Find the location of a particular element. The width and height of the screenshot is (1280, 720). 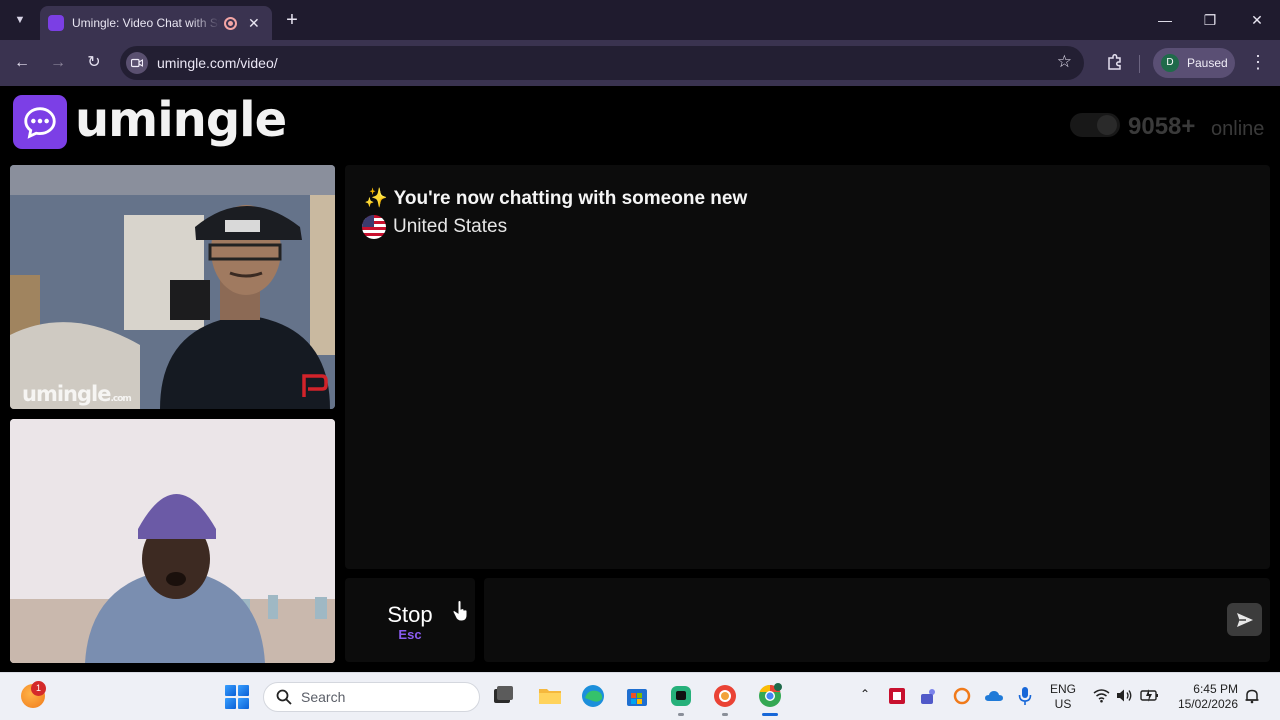

online-label: online is located at coordinates (1238, 129).